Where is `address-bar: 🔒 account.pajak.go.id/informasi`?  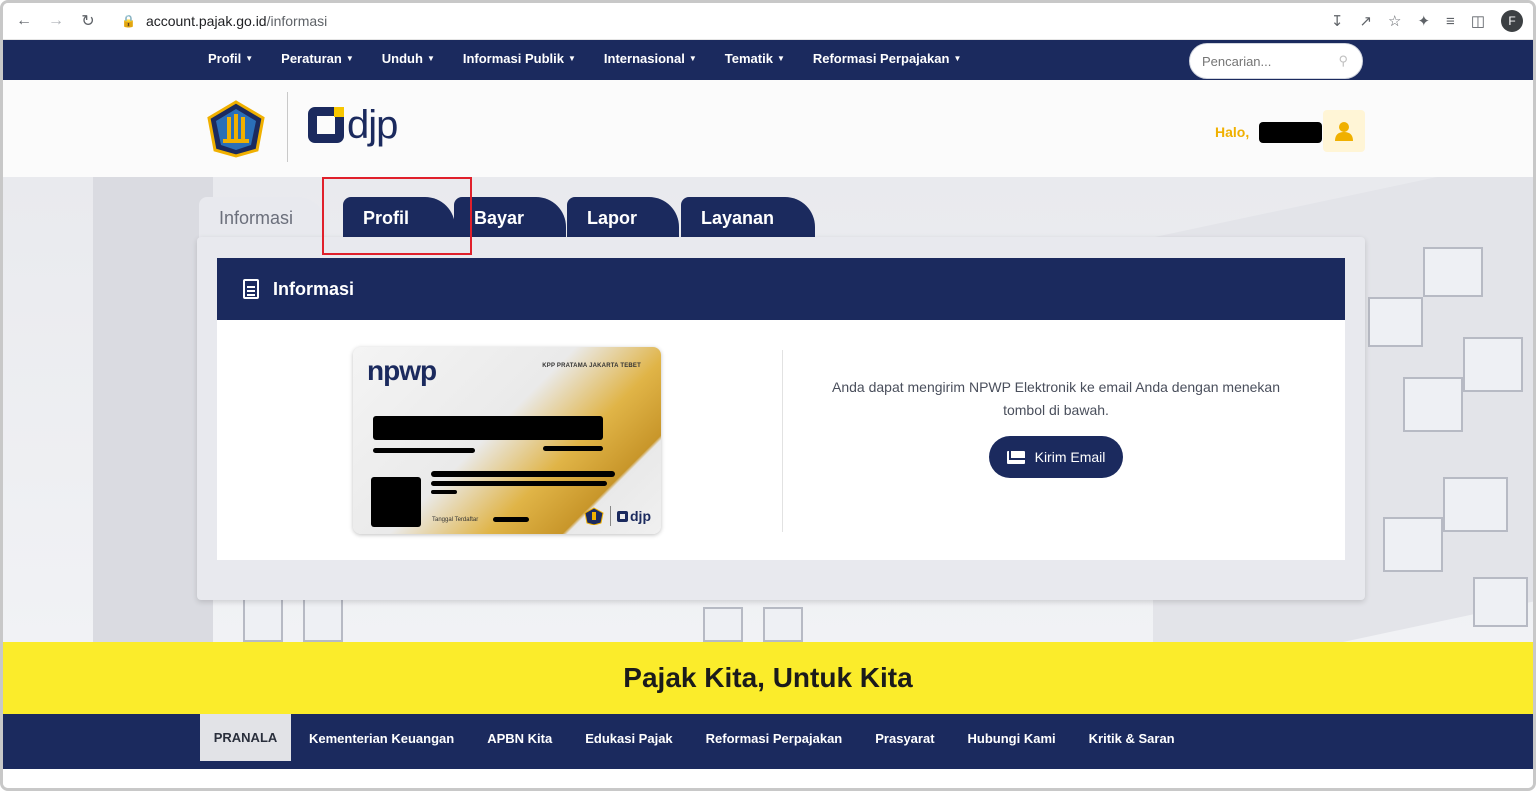
address-bar: 🔒 account.pajak.go.id/informasi is located at coordinates (224, 21).